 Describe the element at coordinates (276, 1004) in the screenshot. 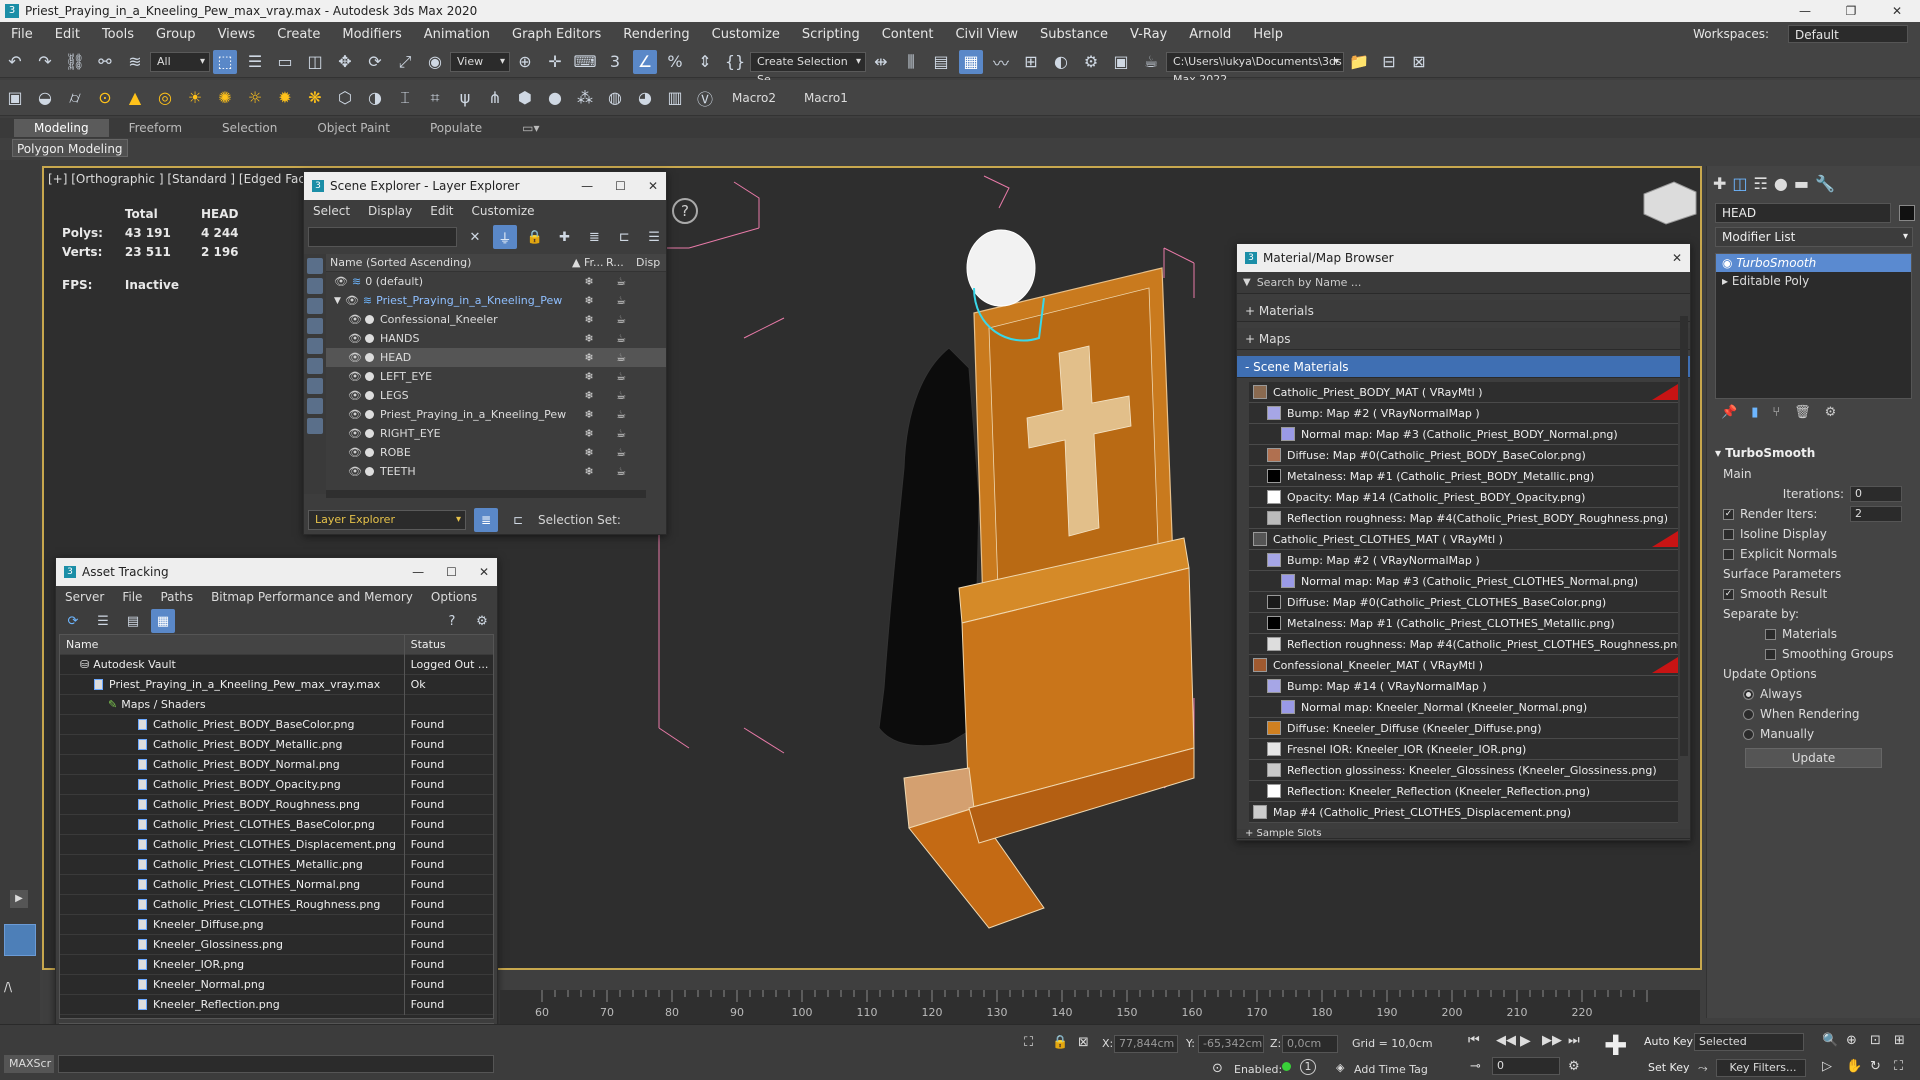

I see `asset-row: Kneeler_Reflection.png Found` at that location.